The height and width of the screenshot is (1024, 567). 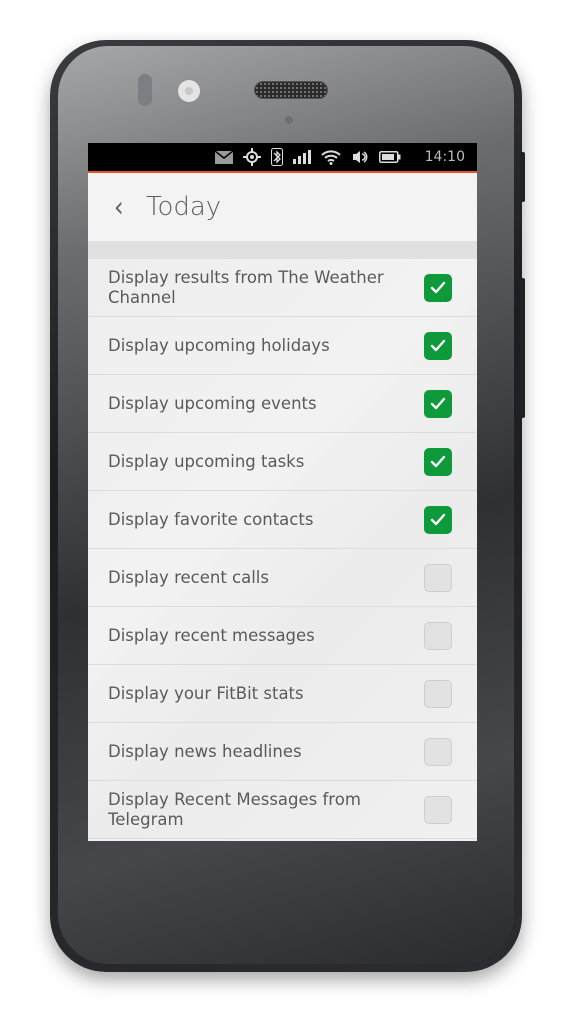 What do you see at coordinates (360, 157) in the screenshot?
I see `volume-icon` at bounding box center [360, 157].